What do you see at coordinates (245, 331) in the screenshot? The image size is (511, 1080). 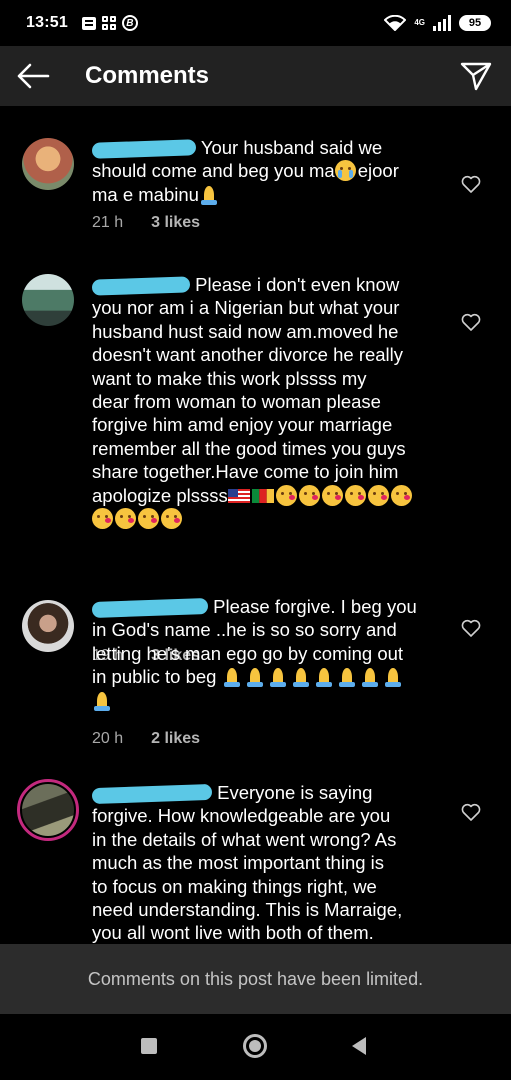 I see `comment-line: husband hust said now am.moved he` at bounding box center [245, 331].